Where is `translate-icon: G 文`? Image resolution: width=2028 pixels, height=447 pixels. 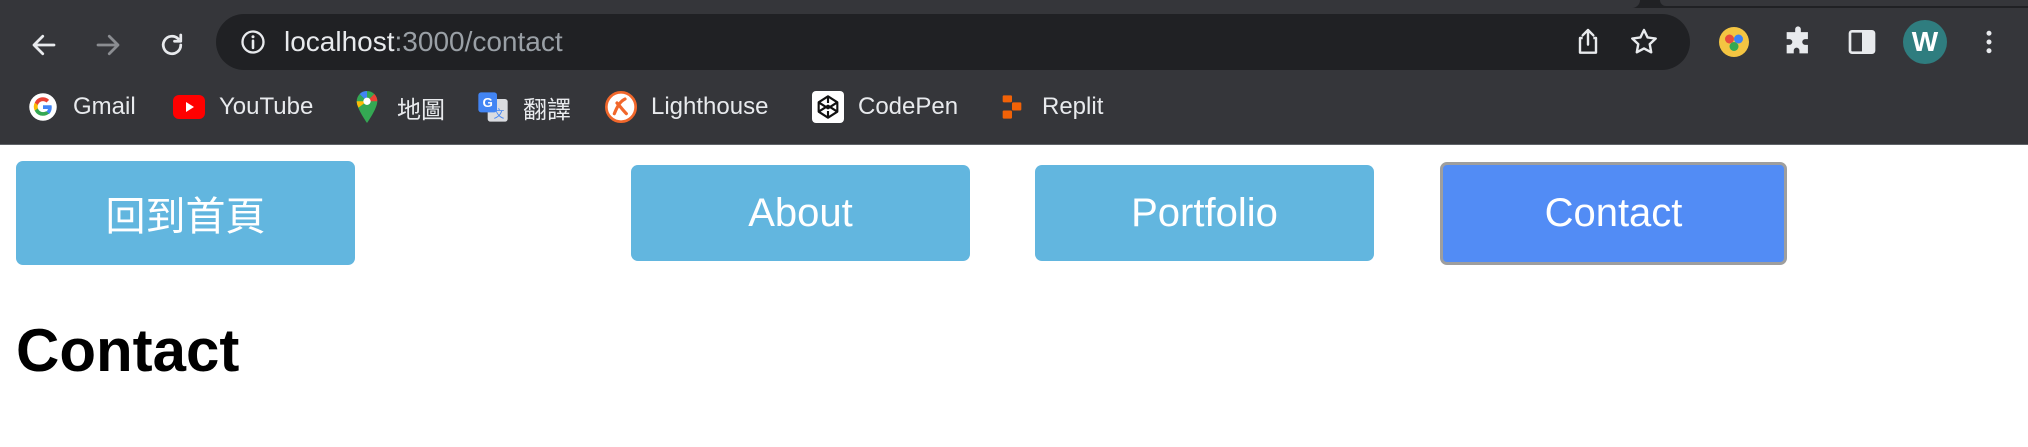
translate-icon: G 文 is located at coordinates (493, 107).